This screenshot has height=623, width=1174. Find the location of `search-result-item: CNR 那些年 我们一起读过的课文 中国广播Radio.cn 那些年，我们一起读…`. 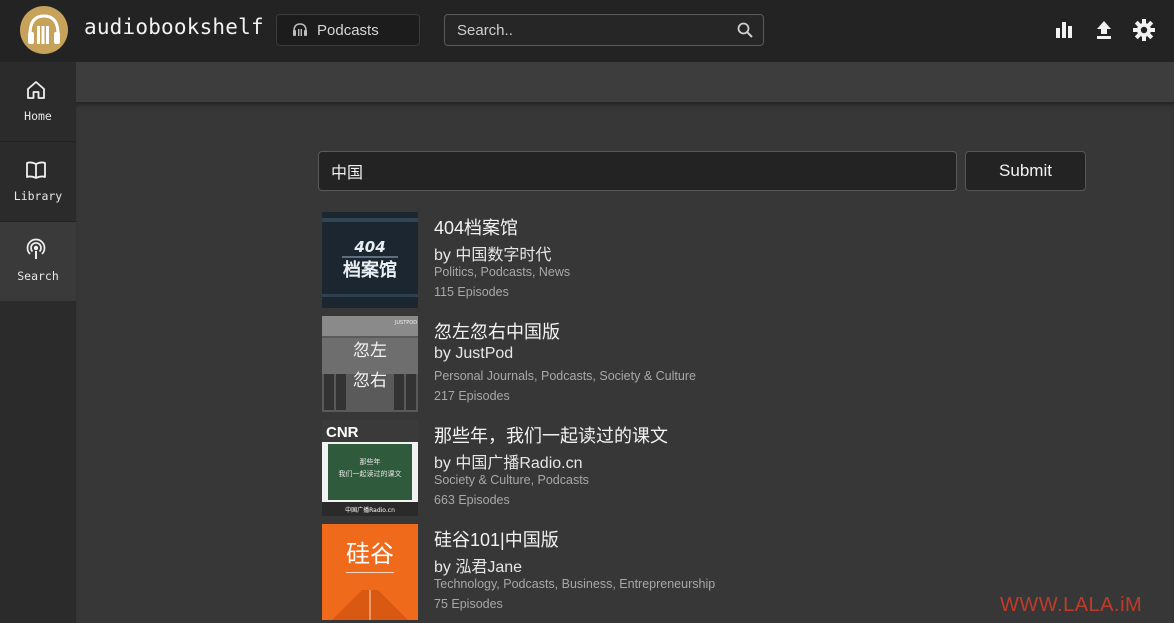

search-result-item: CNR 那些年 我们一起读过的课文 中国广播Radio.cn 那些年，我们一起读… is located at coordinates (712, 468).